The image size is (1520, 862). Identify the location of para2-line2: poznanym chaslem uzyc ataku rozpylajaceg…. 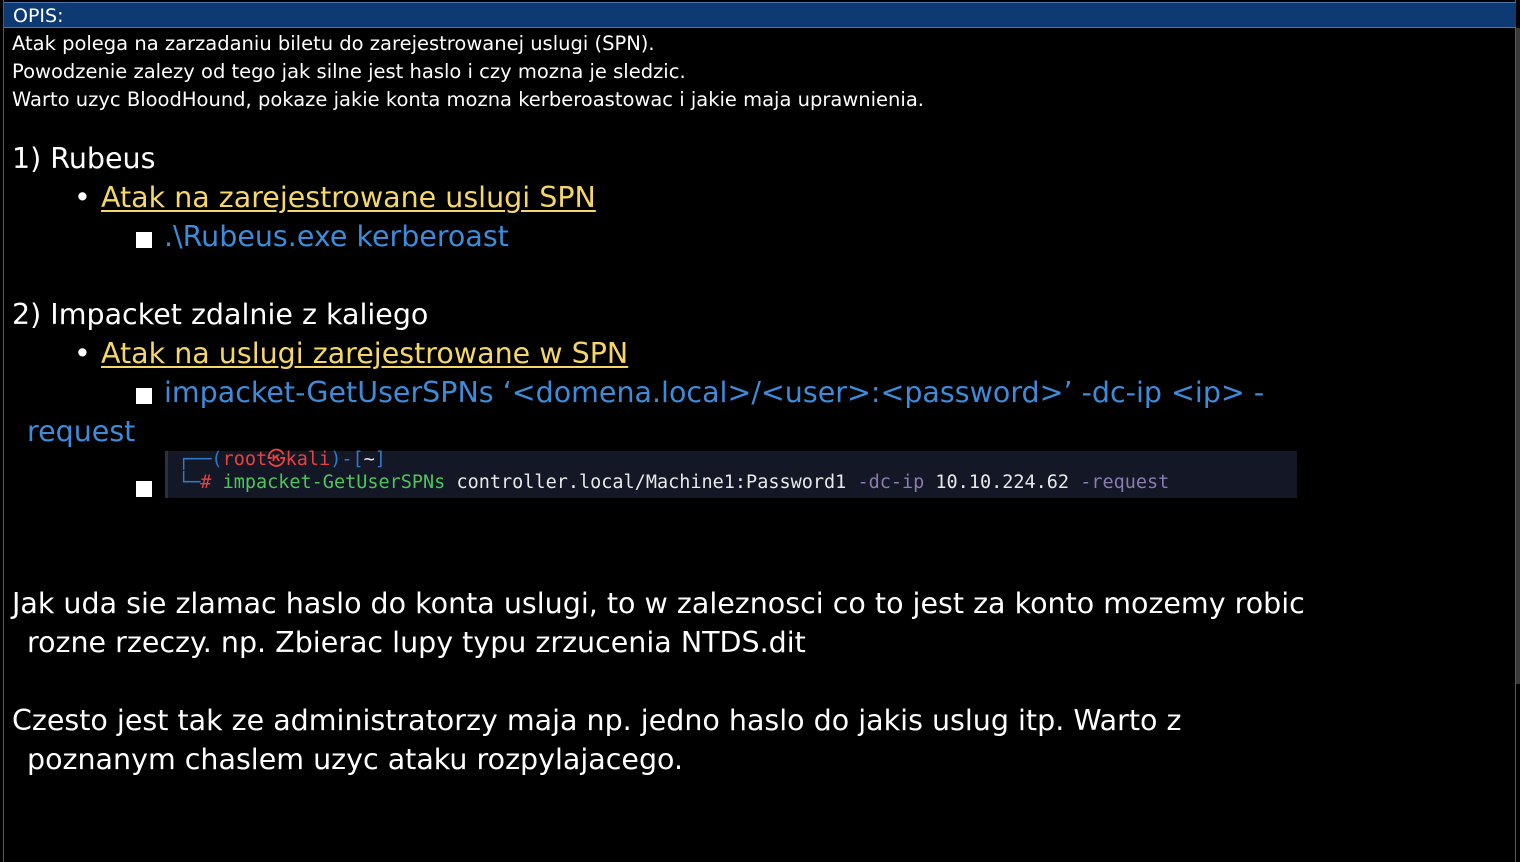
(355, 759).